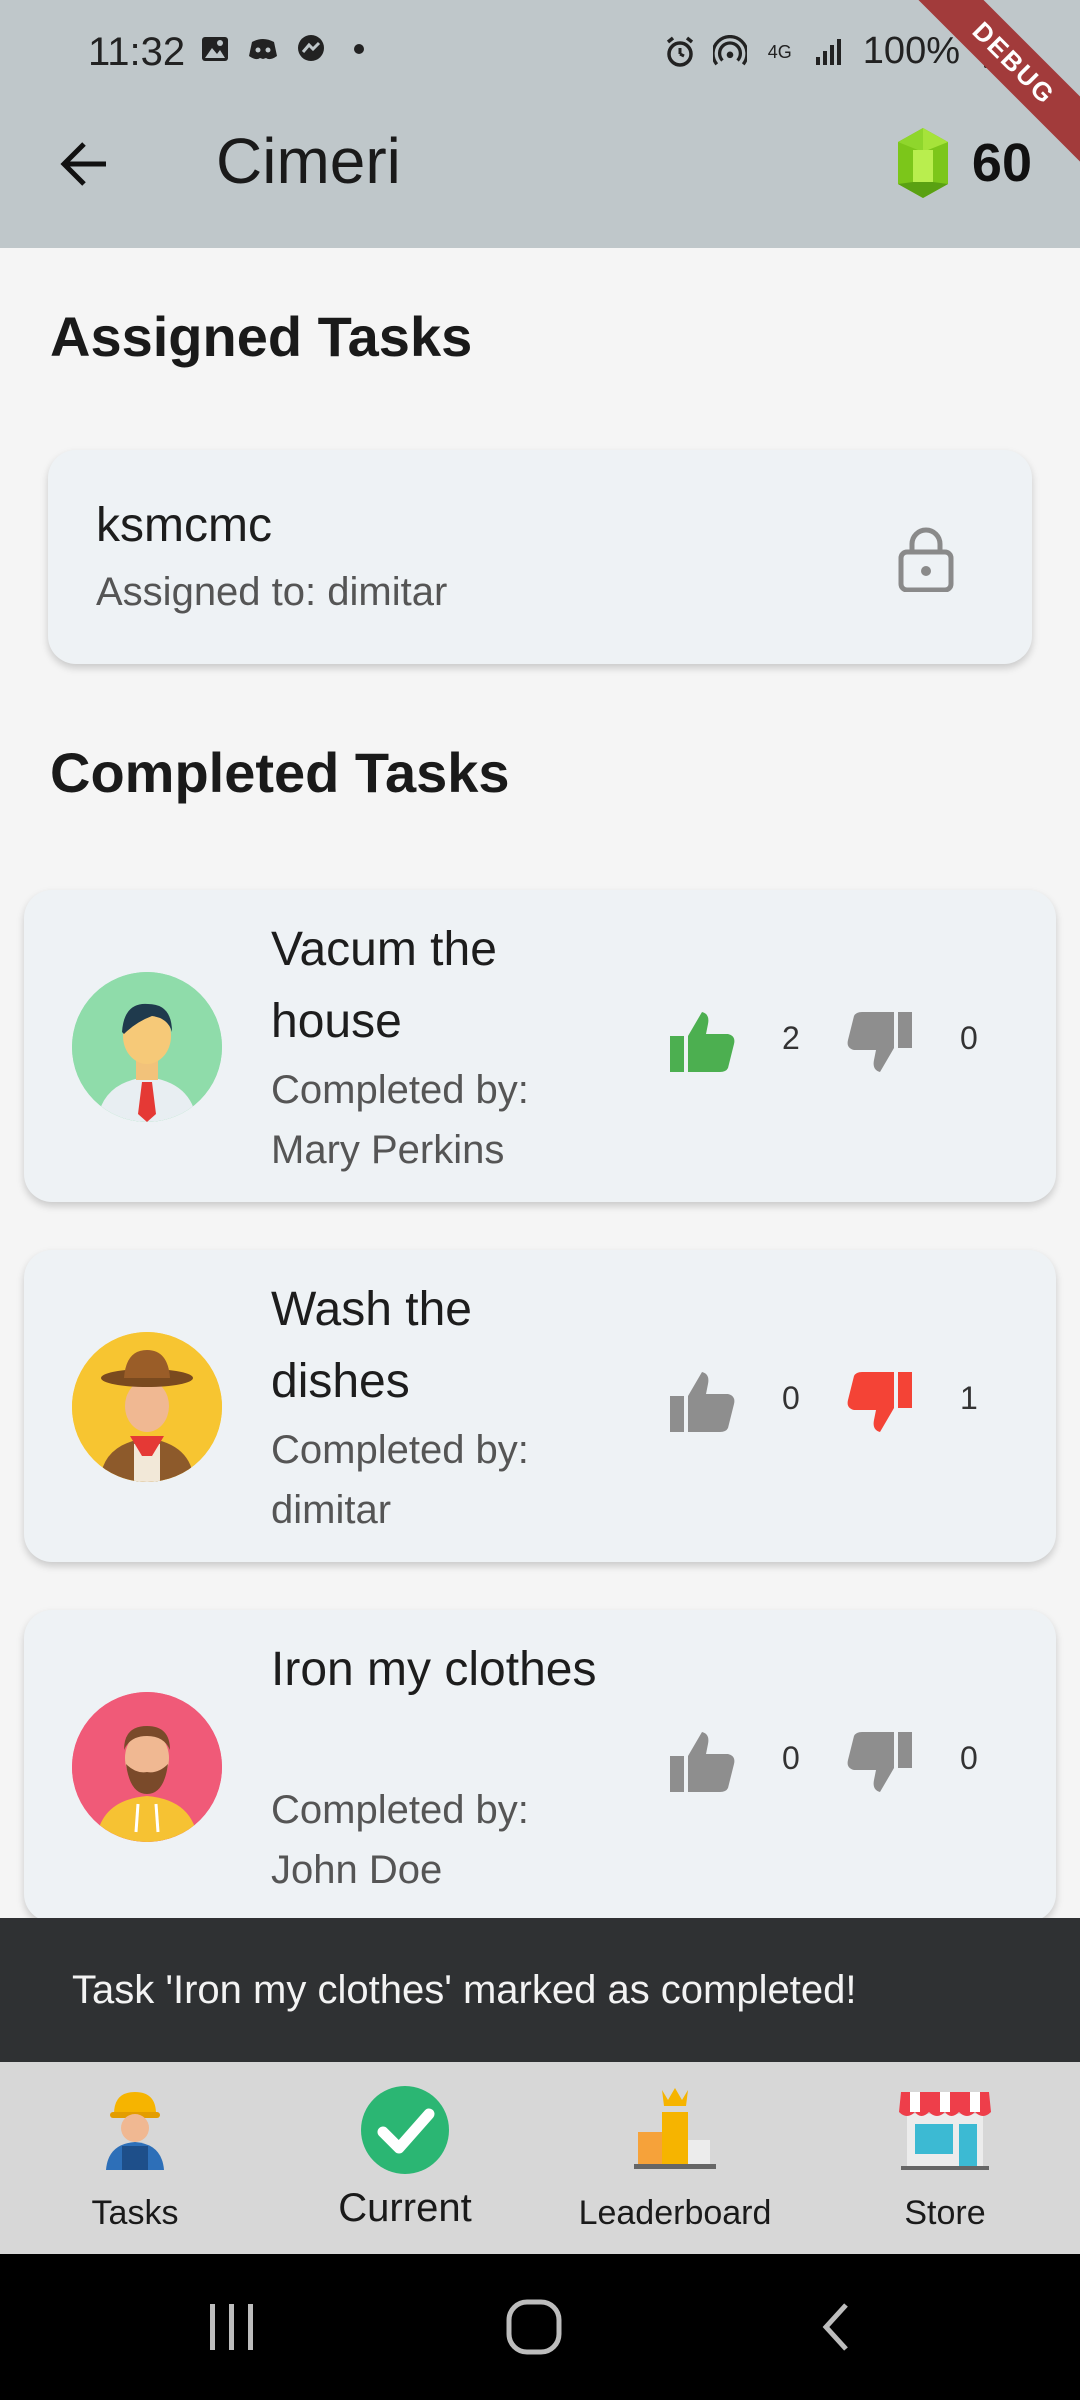  I want to click on man-with-tie-avatar-icon, so click(147, 1047).